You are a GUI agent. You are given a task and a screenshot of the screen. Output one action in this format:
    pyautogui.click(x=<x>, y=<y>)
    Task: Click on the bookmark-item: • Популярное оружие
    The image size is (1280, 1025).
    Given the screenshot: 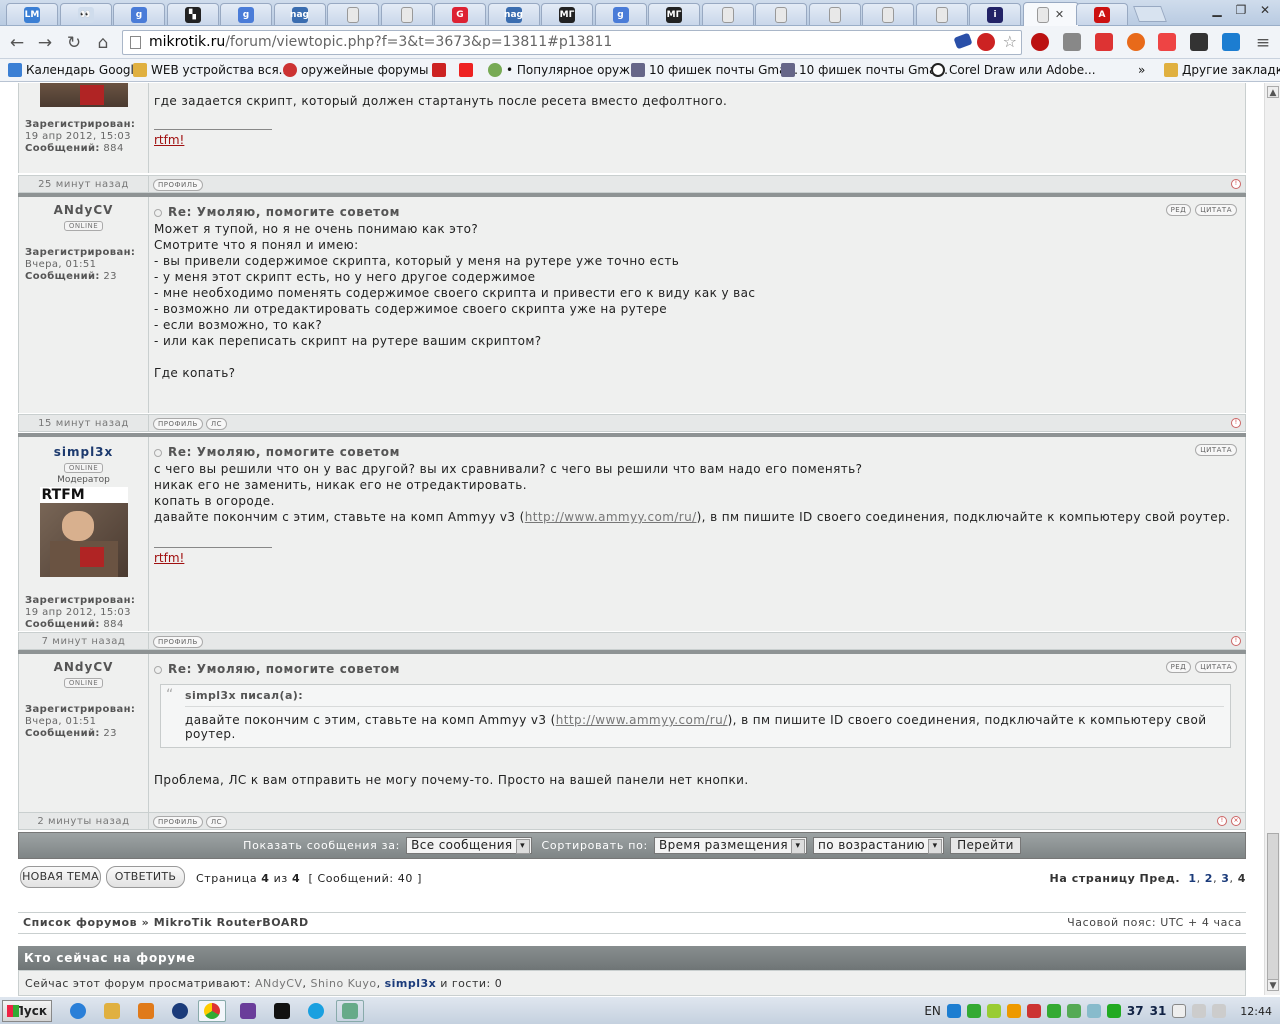 What is the action you would take?
    pyautogui.click(x=566, y=70)
    